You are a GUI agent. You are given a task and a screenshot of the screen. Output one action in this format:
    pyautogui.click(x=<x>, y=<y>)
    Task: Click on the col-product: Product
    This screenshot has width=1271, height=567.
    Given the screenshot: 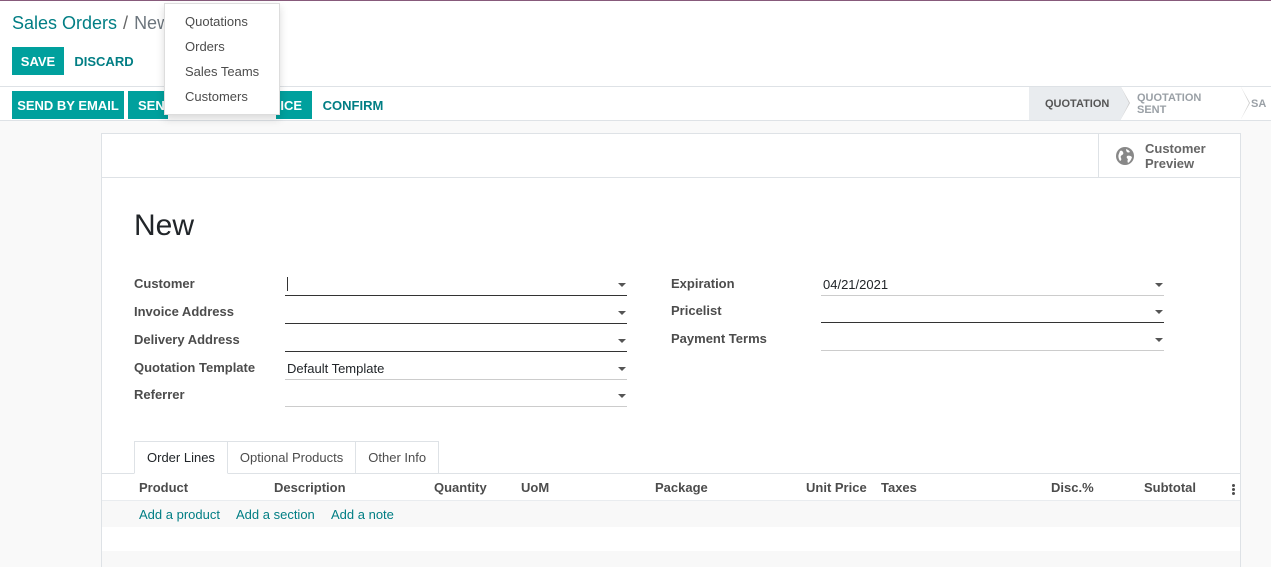 What is the action you would take?
    pyautogui.click(x=163, y=487)
    